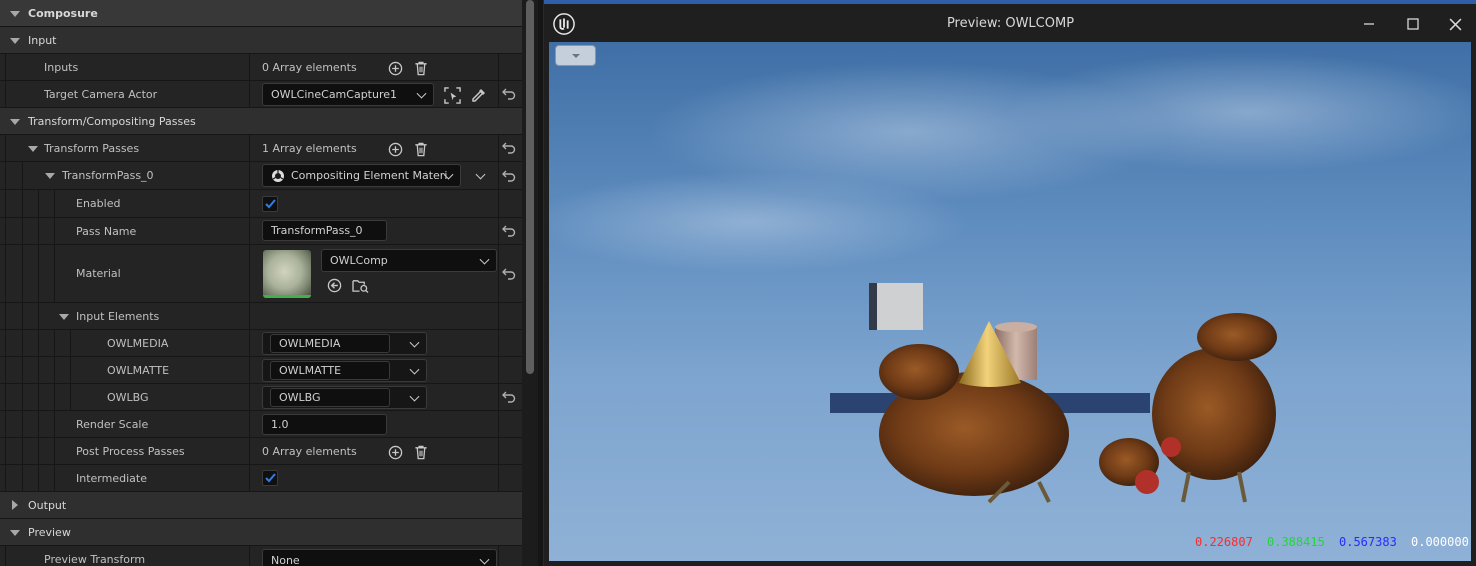 This screenshot has height=566, width=1476. What do you see at coordinates (261, 532) in the screenshot?
I see `category-preview: Preview` at bounding box center [261, 532].